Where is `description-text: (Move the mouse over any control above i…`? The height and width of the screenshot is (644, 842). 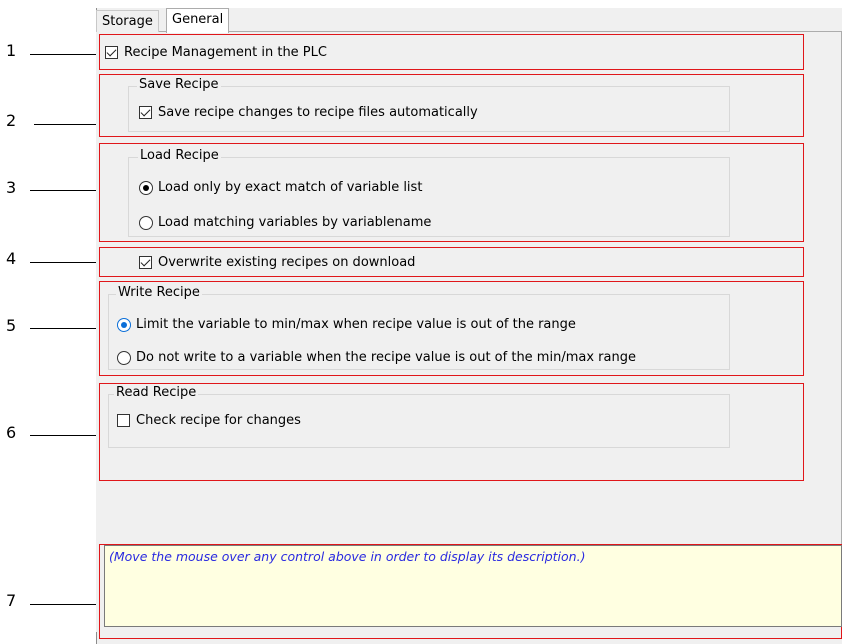 description-text: (Move the mouse over any control above i… is located at coordinates (347, 556).